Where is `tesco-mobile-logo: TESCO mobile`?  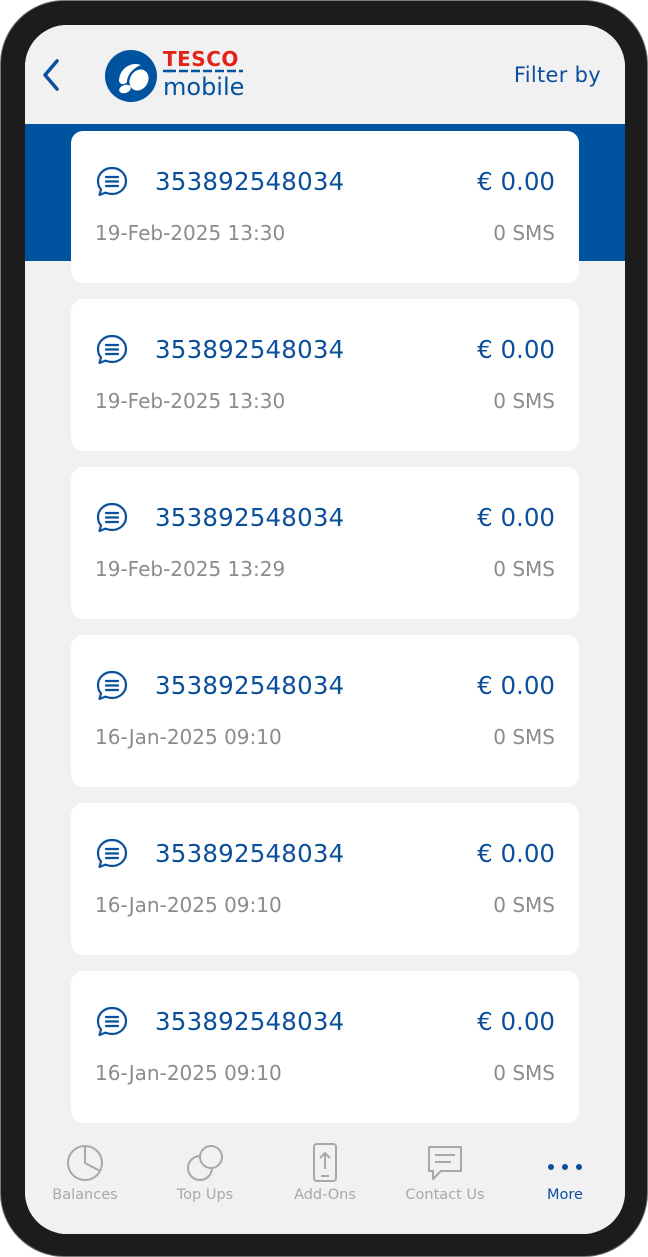
tesco-mobile-logo: TESCO mobile is located at coordinates (180, 77).